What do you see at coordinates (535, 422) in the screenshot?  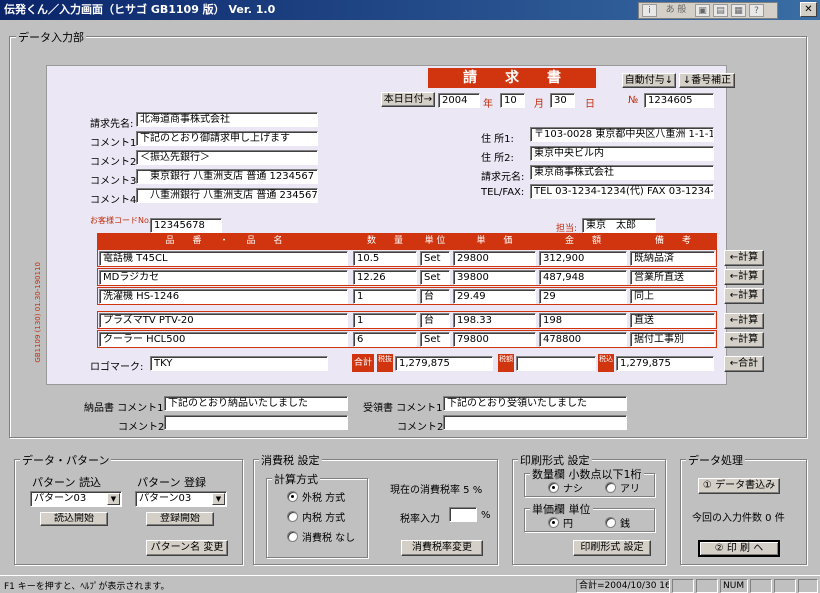 I see `receipt-comment2-input` at bounding box center [535, 422].